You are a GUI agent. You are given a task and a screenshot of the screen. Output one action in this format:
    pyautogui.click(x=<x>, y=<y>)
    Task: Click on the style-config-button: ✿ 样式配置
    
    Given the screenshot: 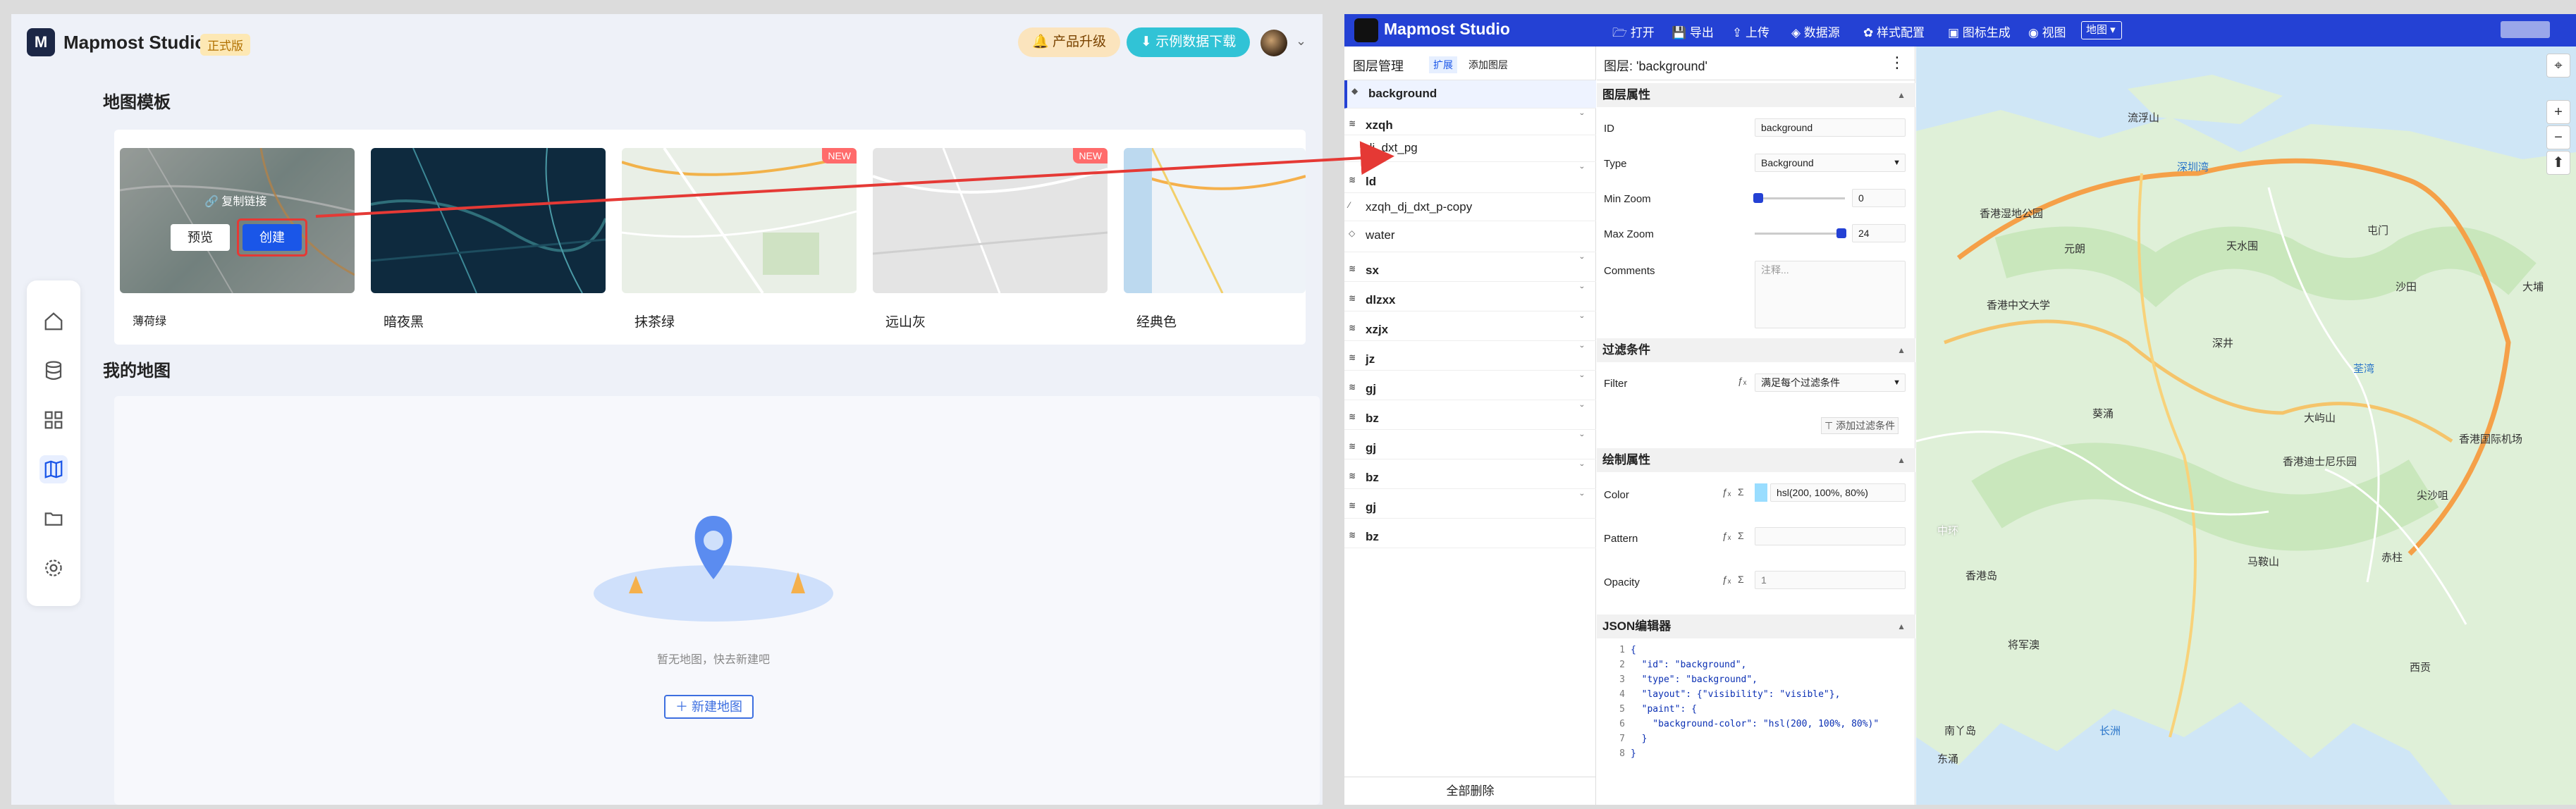 What is the action you would take?
    pyautogui.click(x=1894, y=32)
    